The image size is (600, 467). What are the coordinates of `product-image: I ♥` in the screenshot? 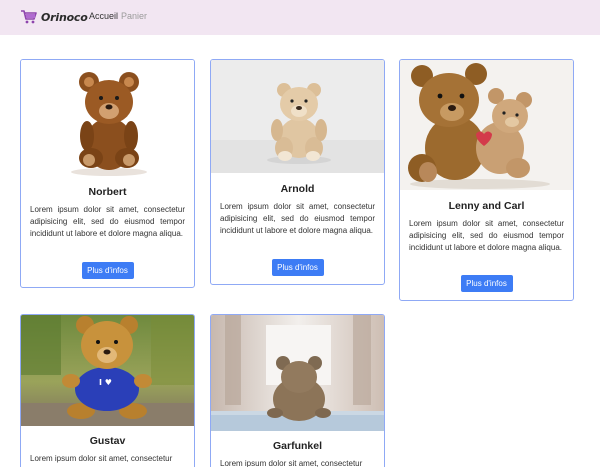 It's located at (107, 370).